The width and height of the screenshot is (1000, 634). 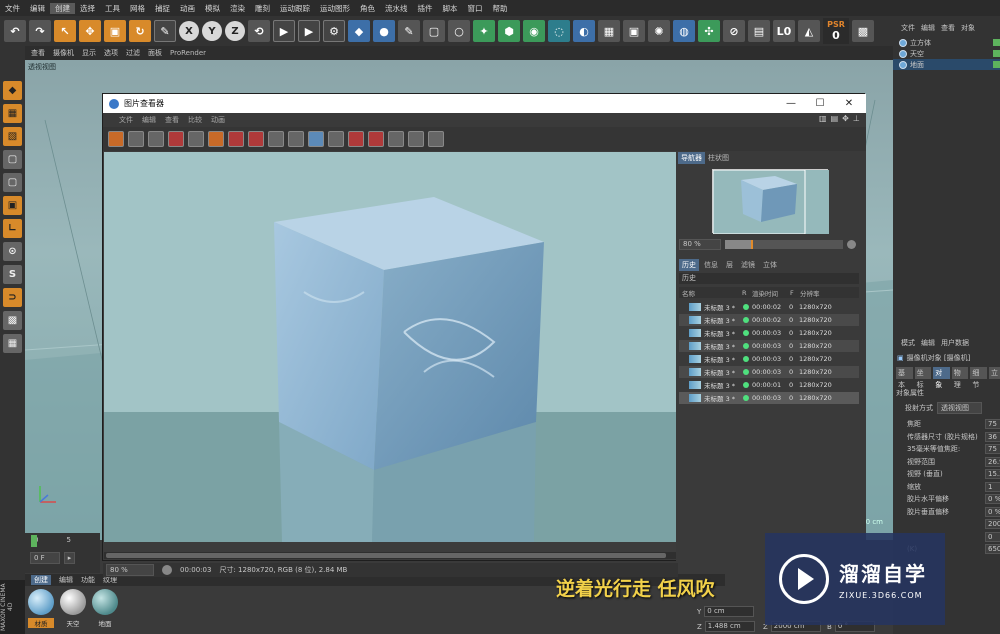 I want to click on current-frame-field: 0 F, so click(x=45, y=558).